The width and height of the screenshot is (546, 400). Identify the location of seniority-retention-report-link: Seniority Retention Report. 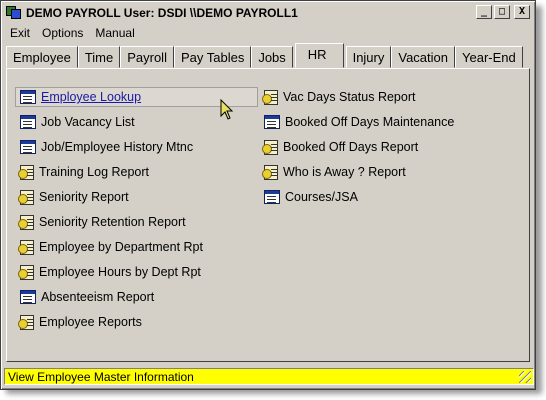
(102, 222).